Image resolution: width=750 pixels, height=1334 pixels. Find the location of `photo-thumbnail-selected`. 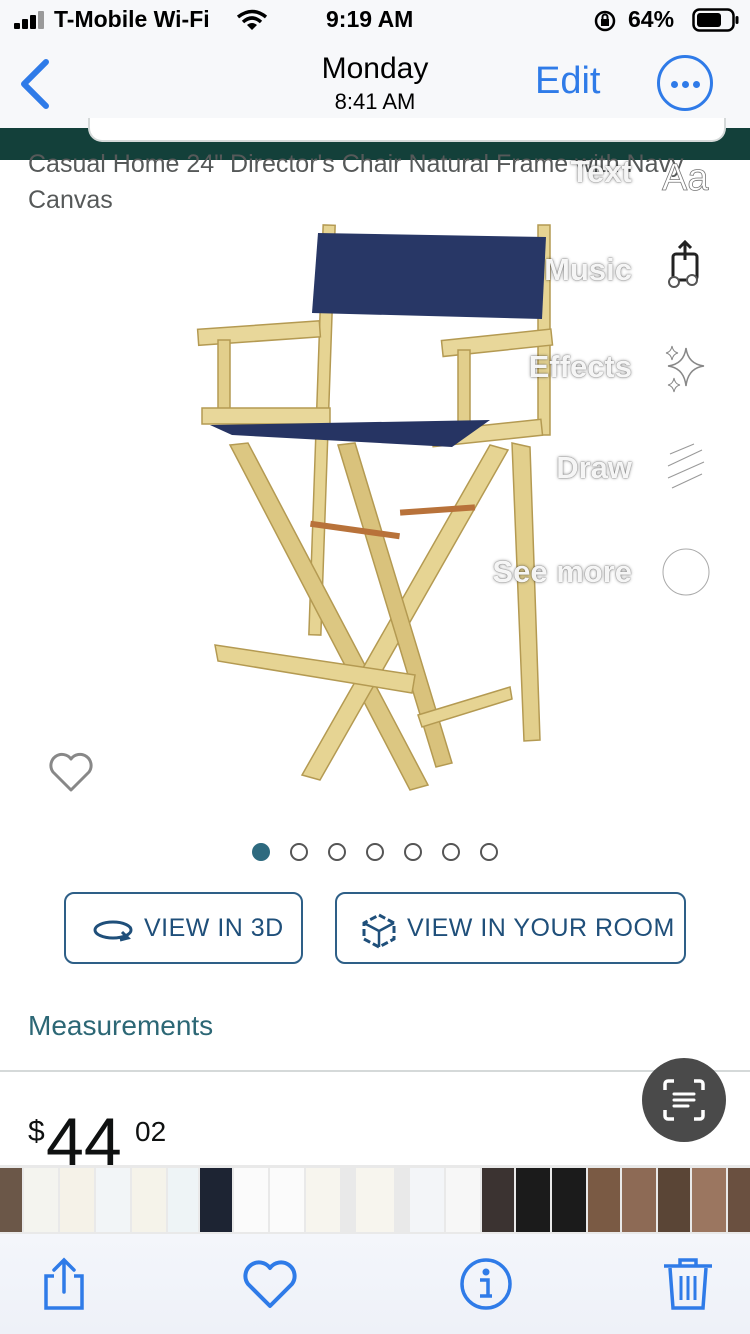

photo-thumbnail-selected is located at coordinates (375, 1200).